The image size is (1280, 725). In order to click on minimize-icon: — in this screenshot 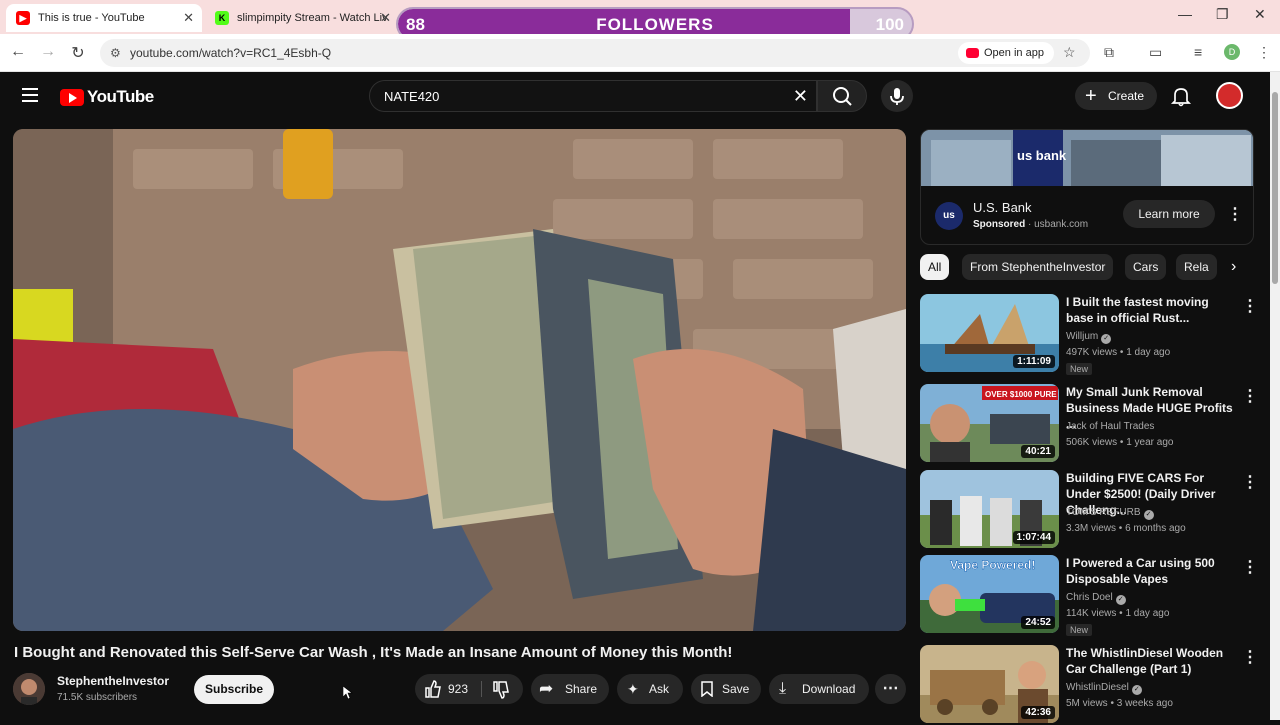, I will do `click(1185, 14)`.